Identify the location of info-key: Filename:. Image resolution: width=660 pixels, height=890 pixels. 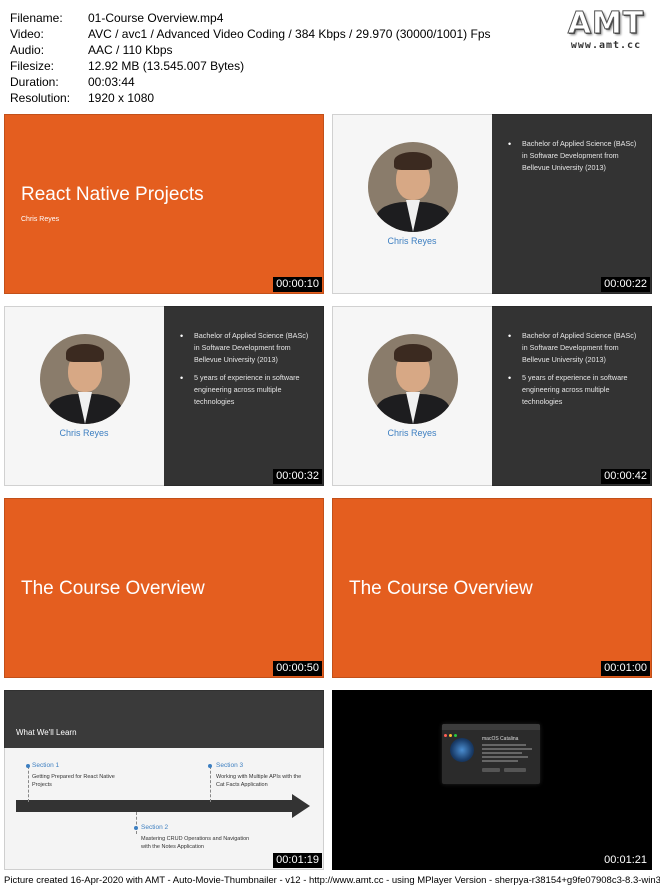
(36, 18).